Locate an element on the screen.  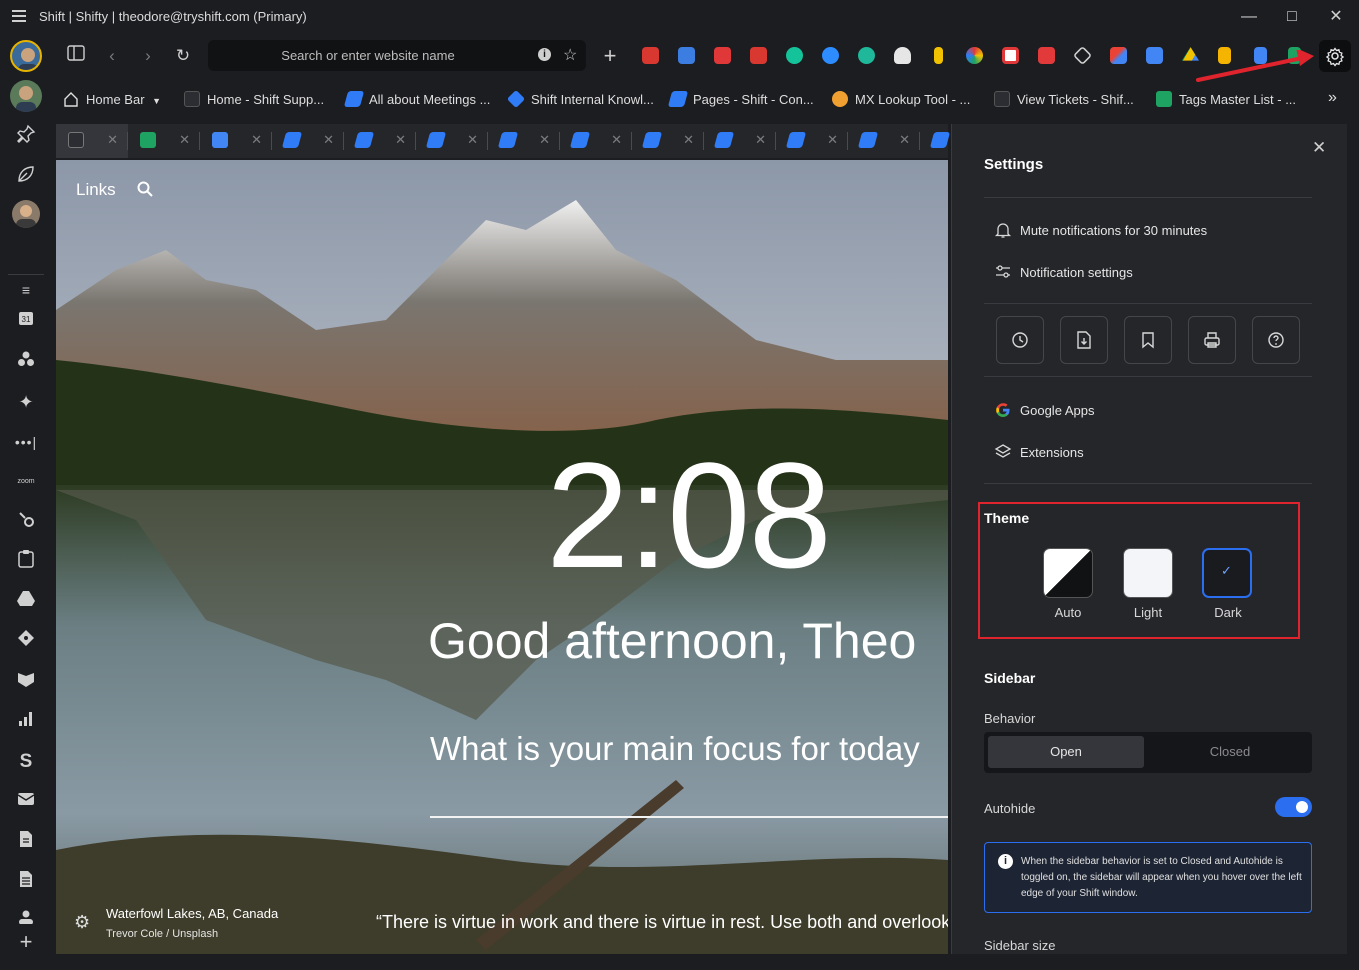
tab-active: ✕ is located at coordinates (92, 141).